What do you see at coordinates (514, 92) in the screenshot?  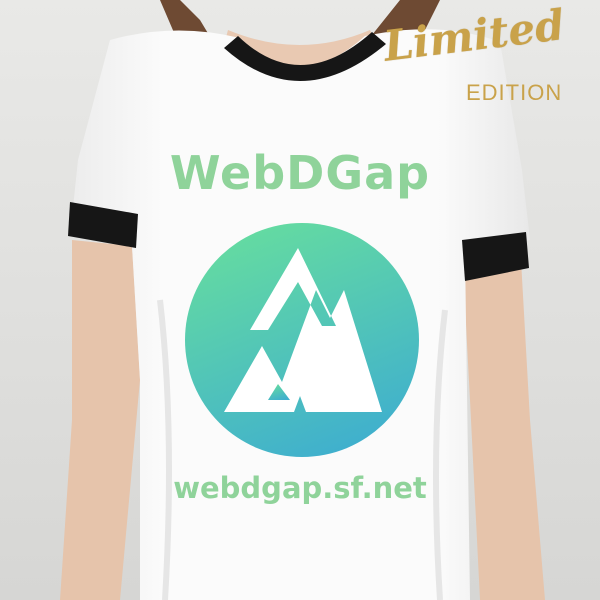 I see `edition-badge-text: EDITION` at bounding box center [514, 92].